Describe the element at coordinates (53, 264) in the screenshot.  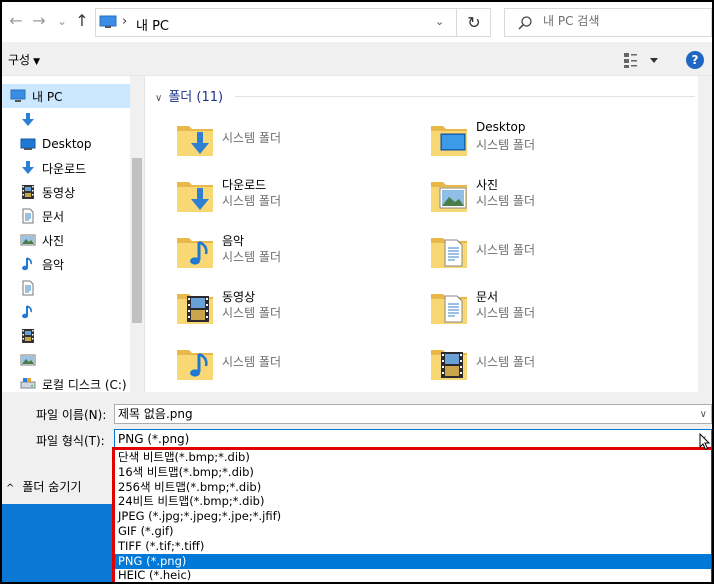
I see `nav-item-label: 음악` at that location.